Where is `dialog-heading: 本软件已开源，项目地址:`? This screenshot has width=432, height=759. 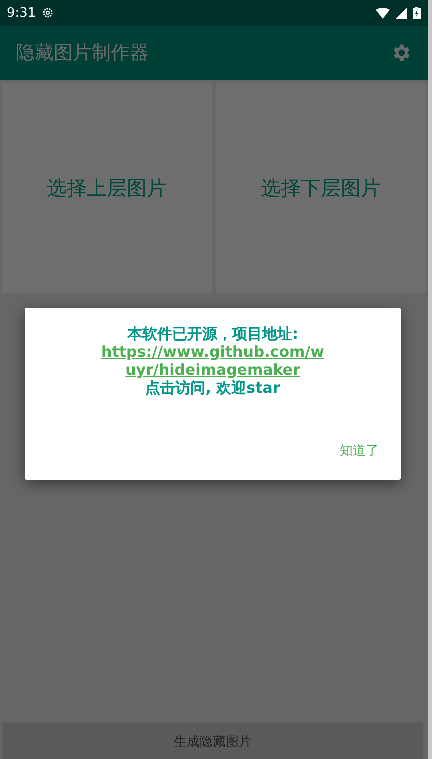 dialog-heading: 本软件已开源，项目地址: is located at coordinates (213, 334).